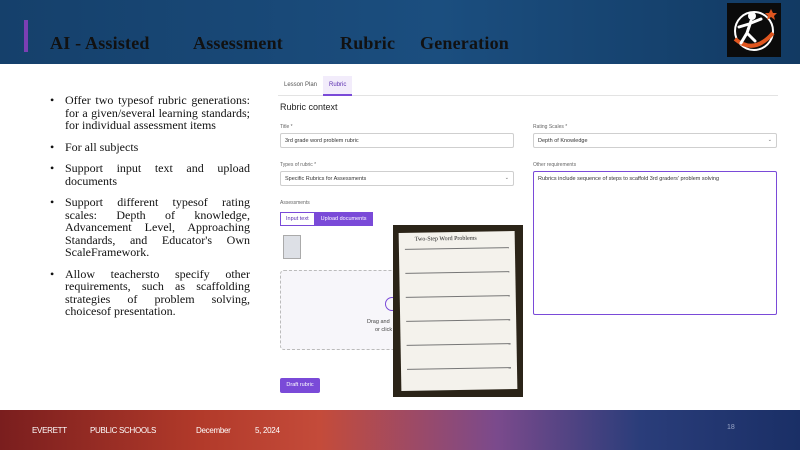 This screenshot has width=800, height=450. I want to click on rating-value: Depth of Knowledge, so click(563, 141).